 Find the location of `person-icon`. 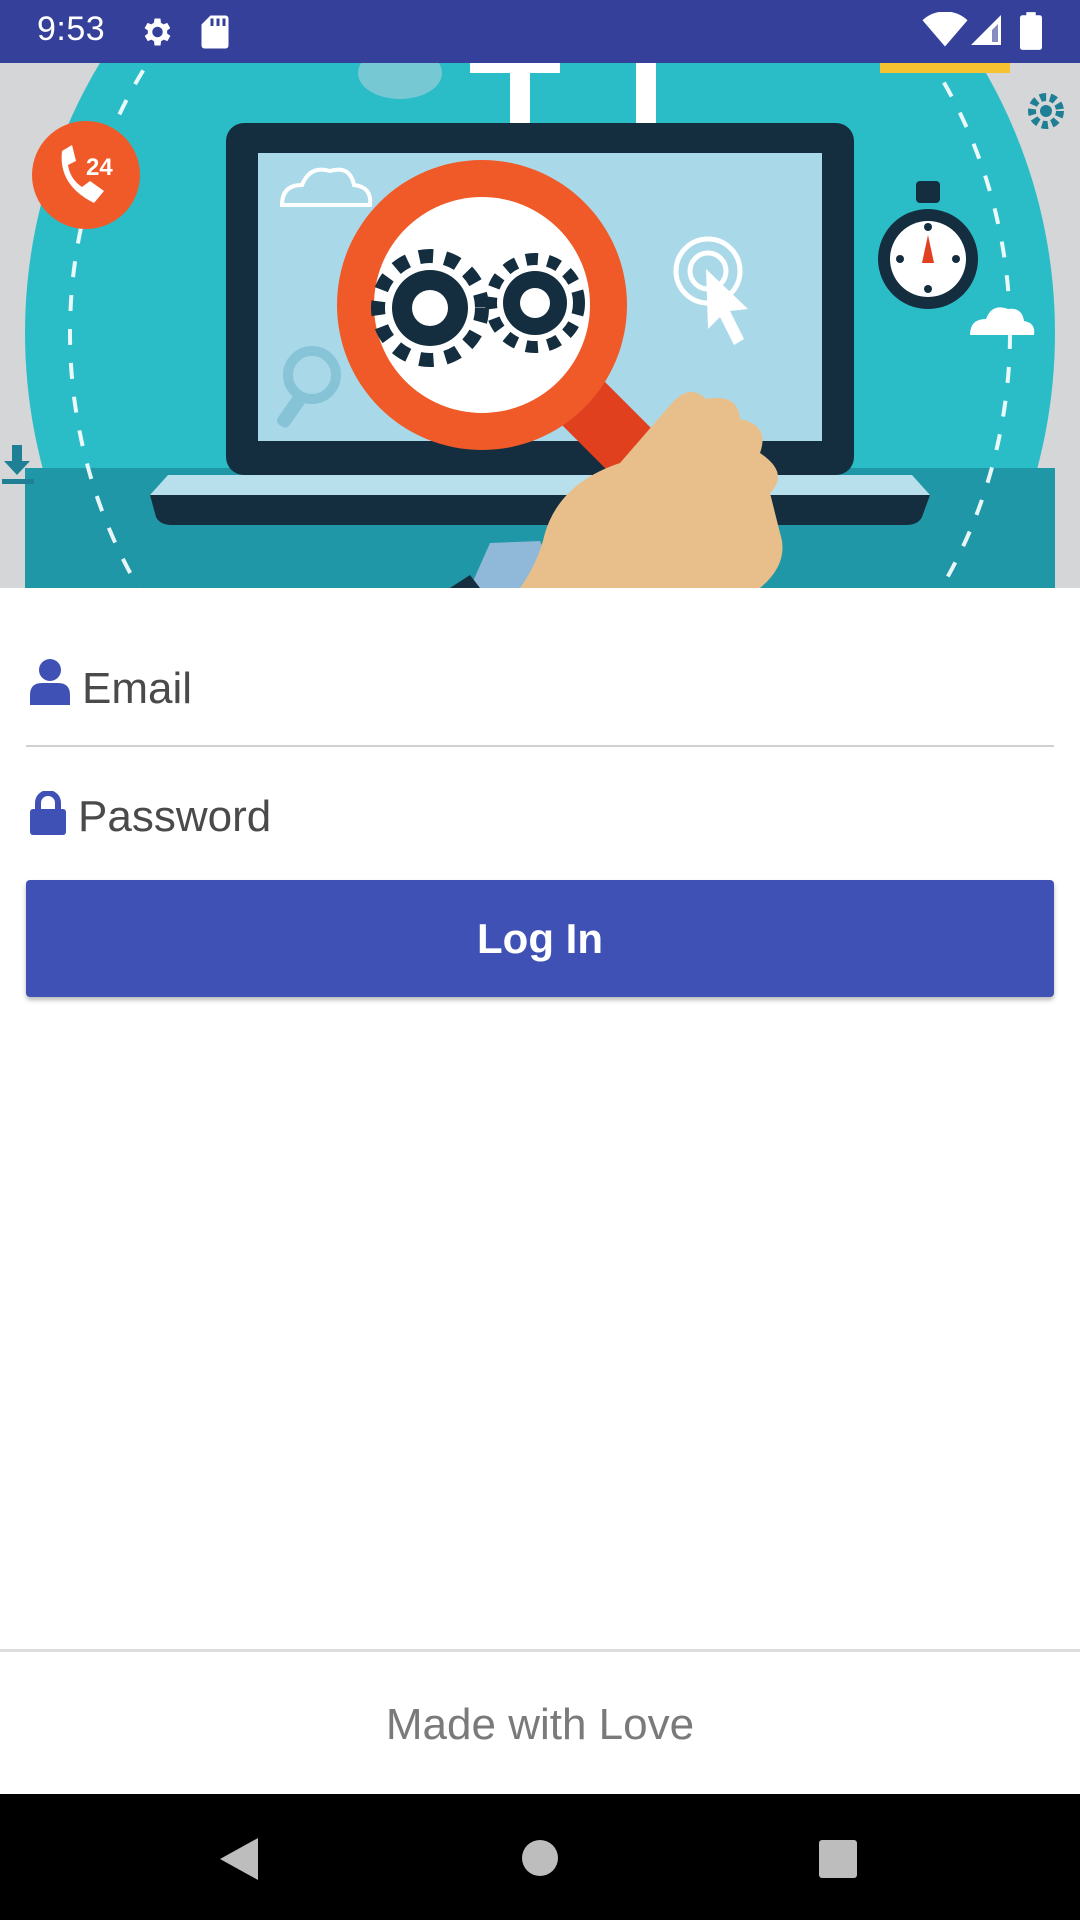

person-icon is located at coordinates (50, 682).